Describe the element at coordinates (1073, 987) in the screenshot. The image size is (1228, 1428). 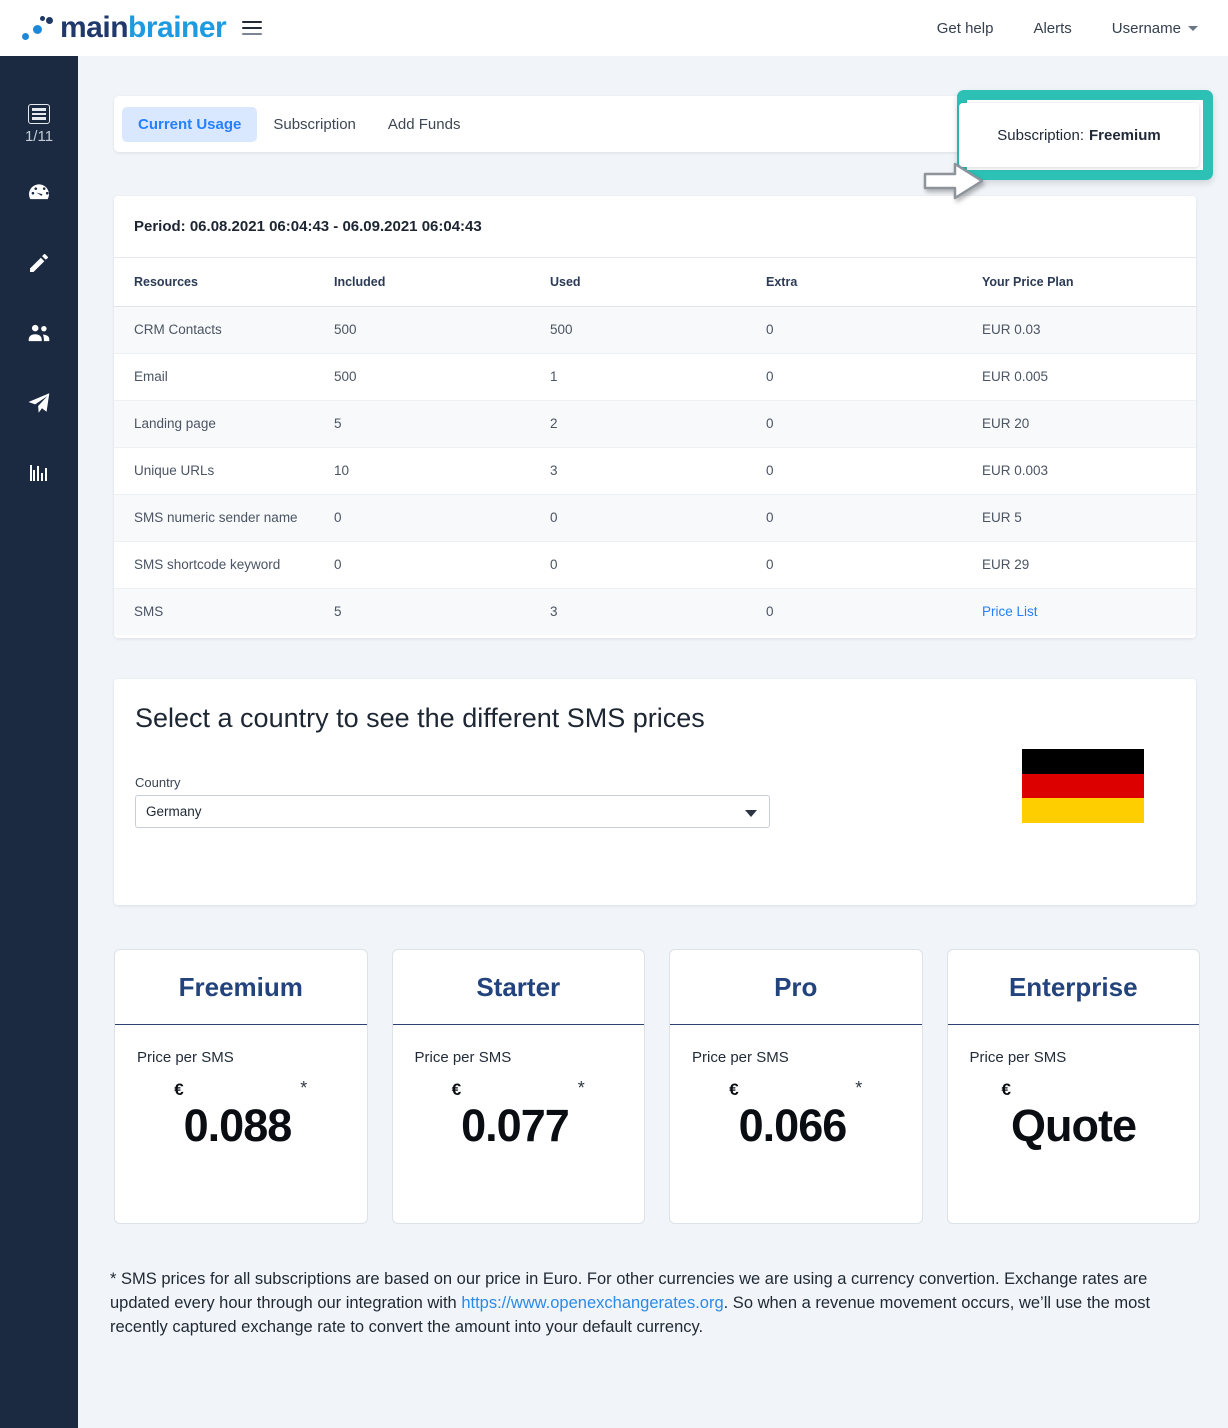
I see `plan-name: Enterprise` at that location.